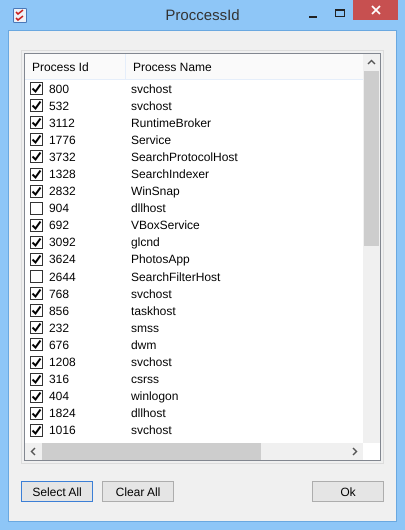  What do you see at coordinates (62, 174) in the screenshot?
I see `table-cell: 1328` at bounding box center [62, 174].